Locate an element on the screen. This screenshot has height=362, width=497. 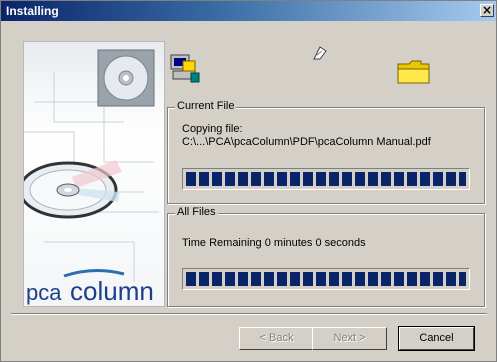
current-file-progress-bar is located at coordinates (326, 179).